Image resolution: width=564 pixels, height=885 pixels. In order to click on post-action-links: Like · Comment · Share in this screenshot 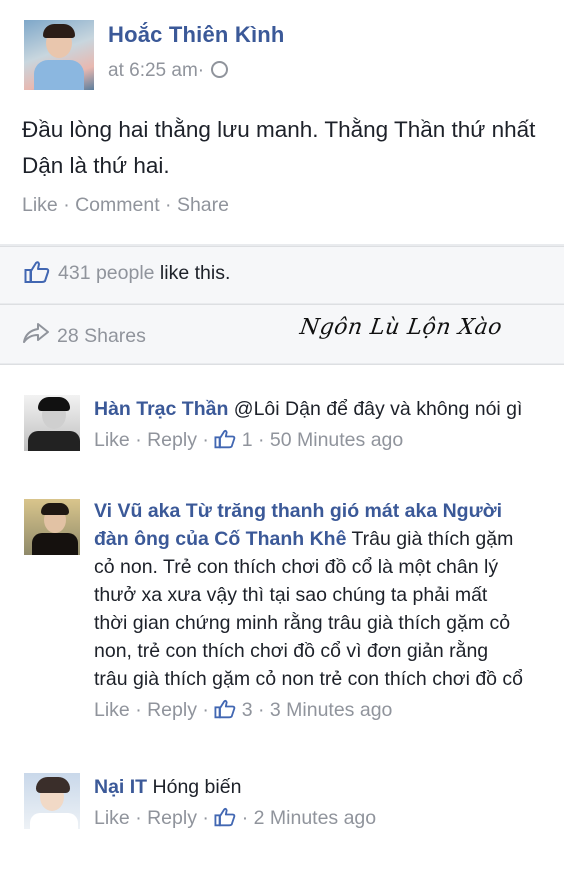, I will do `click(125, 205)`.